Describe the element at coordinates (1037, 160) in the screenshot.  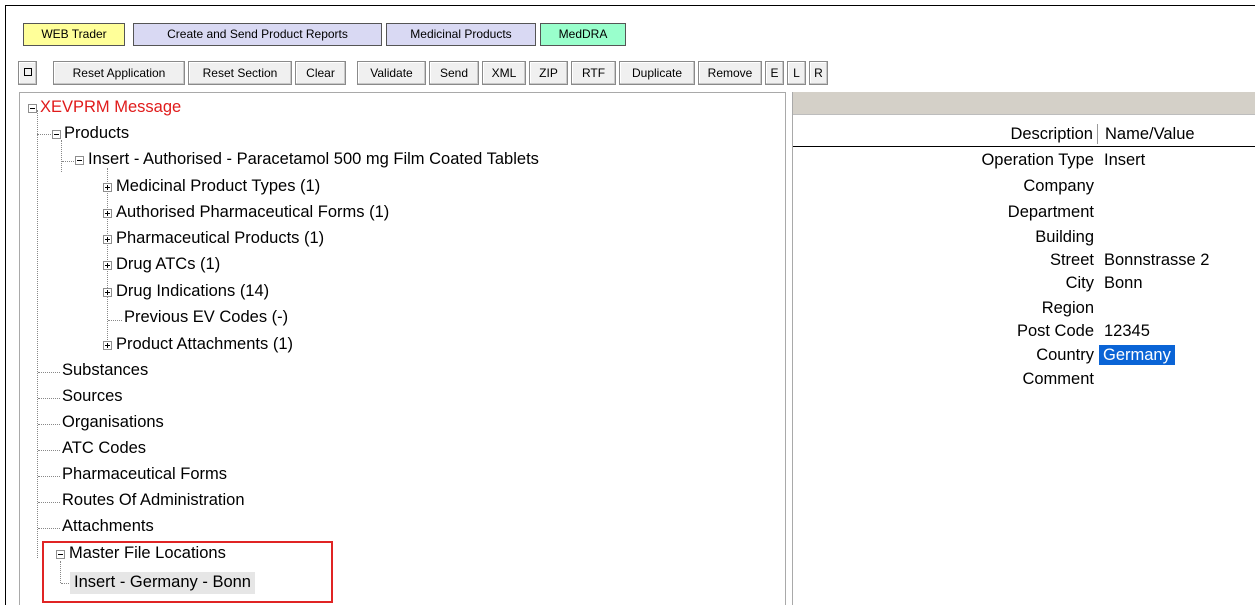
I see `detail-label-operation-type: Operation Type` at that location.